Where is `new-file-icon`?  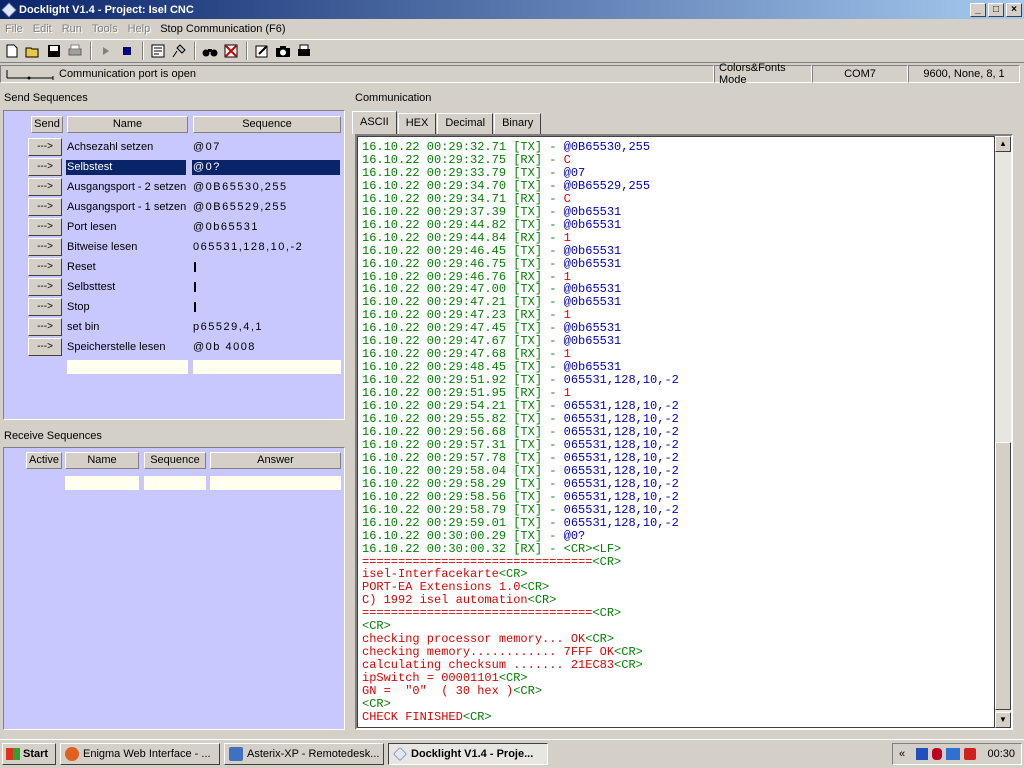 new-file-icon is located at coordinates (12, 51).